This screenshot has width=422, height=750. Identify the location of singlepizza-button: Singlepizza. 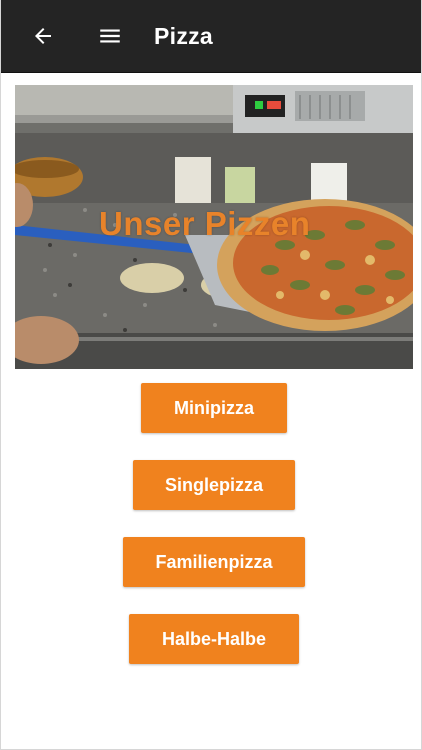
(214, 485).